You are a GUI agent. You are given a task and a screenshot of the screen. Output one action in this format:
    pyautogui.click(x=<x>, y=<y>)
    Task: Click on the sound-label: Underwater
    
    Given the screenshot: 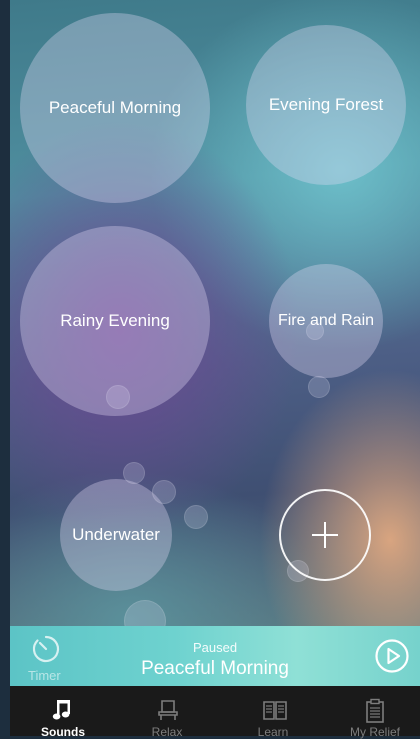 What is the action you would take?
    pyautogui.click(x=116, y=534)
    